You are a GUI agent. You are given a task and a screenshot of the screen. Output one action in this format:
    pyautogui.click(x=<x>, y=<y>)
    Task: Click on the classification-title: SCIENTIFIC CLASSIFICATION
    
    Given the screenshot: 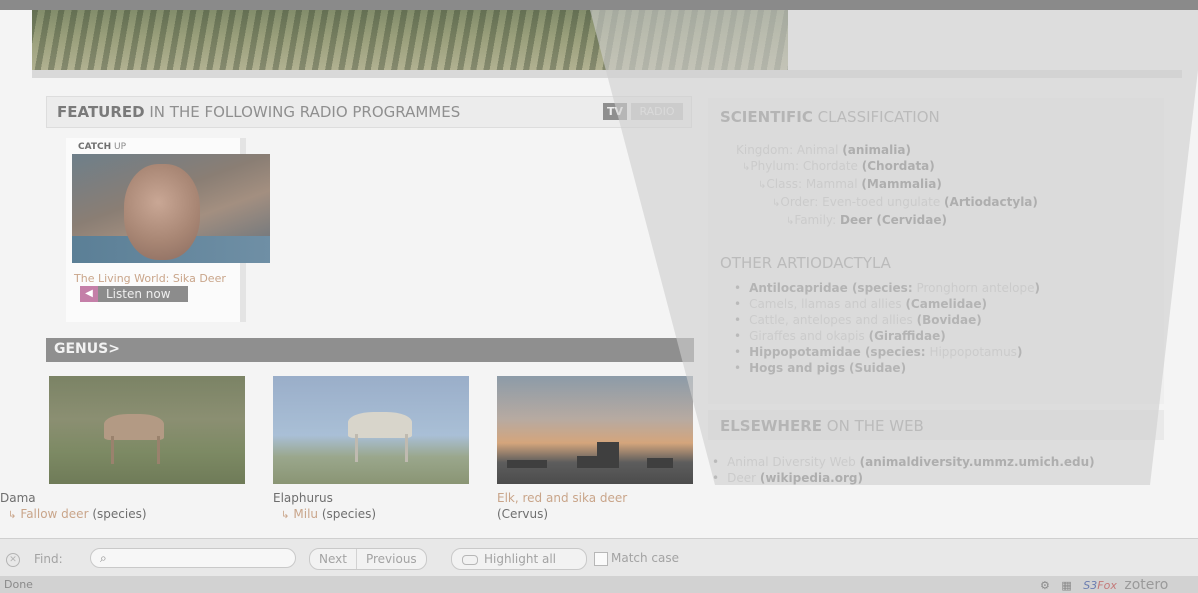 What is the action you would take?
    pyautogui.click(x=830, y=117)
    